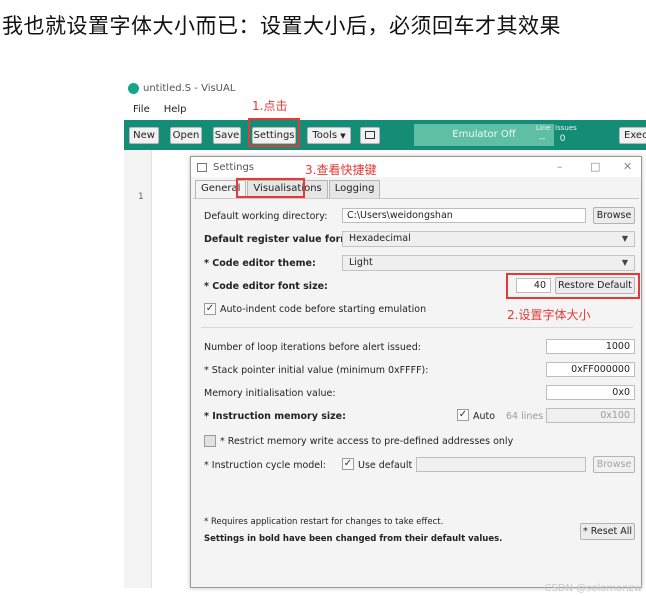  Describe the element at coordinates (266, 286) in the screenshot. I see `font-size-label: * Code editor font size:` at that location.